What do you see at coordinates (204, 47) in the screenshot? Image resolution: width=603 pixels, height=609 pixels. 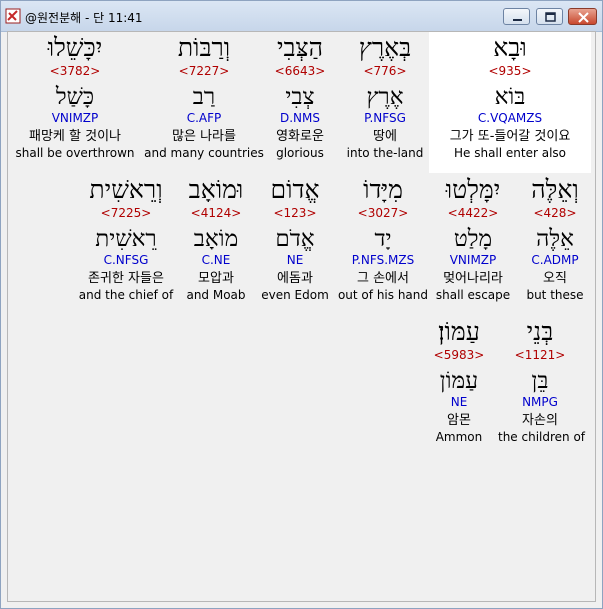 I see `hebrew-word: וְרַבּוֹת` at bounding box center [204, 47].